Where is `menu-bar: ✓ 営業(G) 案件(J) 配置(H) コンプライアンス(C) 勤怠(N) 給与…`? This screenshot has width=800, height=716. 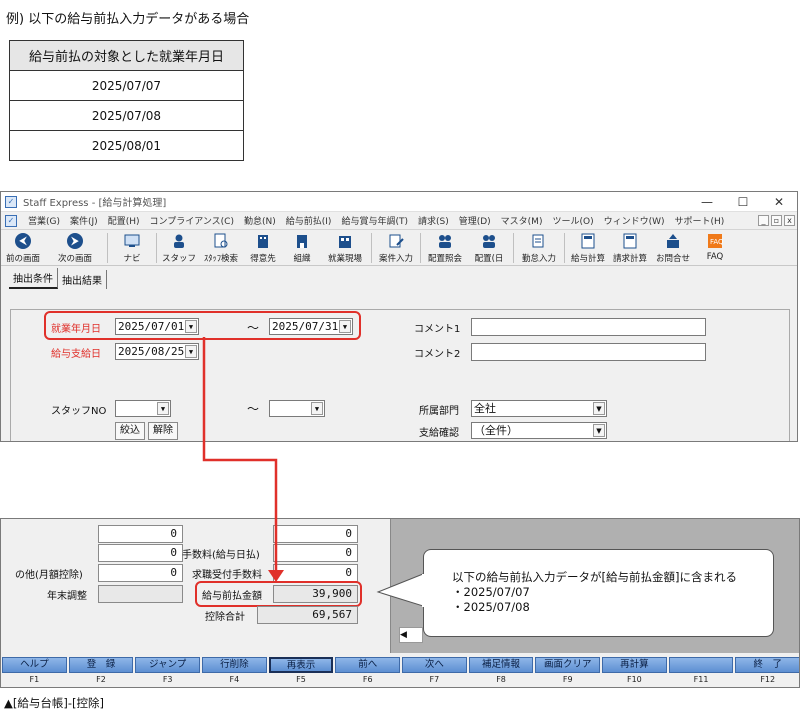 menu-bar: ✓ 営業(G) 案件(J) 配置(H) コンプライアンス(C) 勤怠(N) 給与… is located at coordinates (399, 221).